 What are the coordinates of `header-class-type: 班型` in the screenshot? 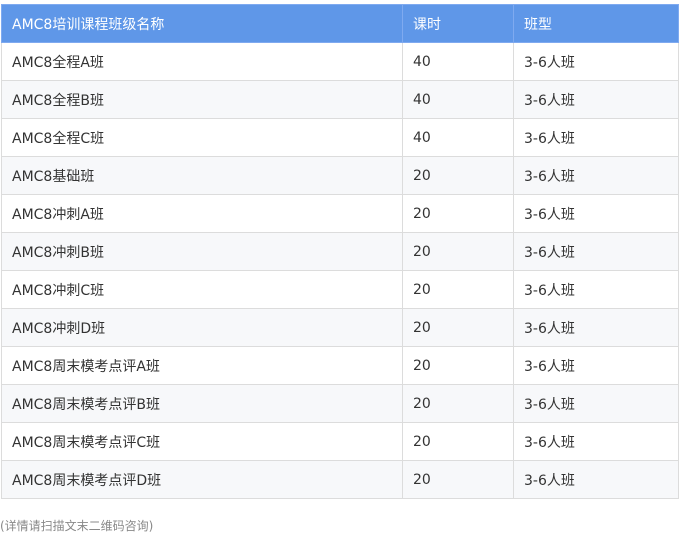 It's located at (596, 23).